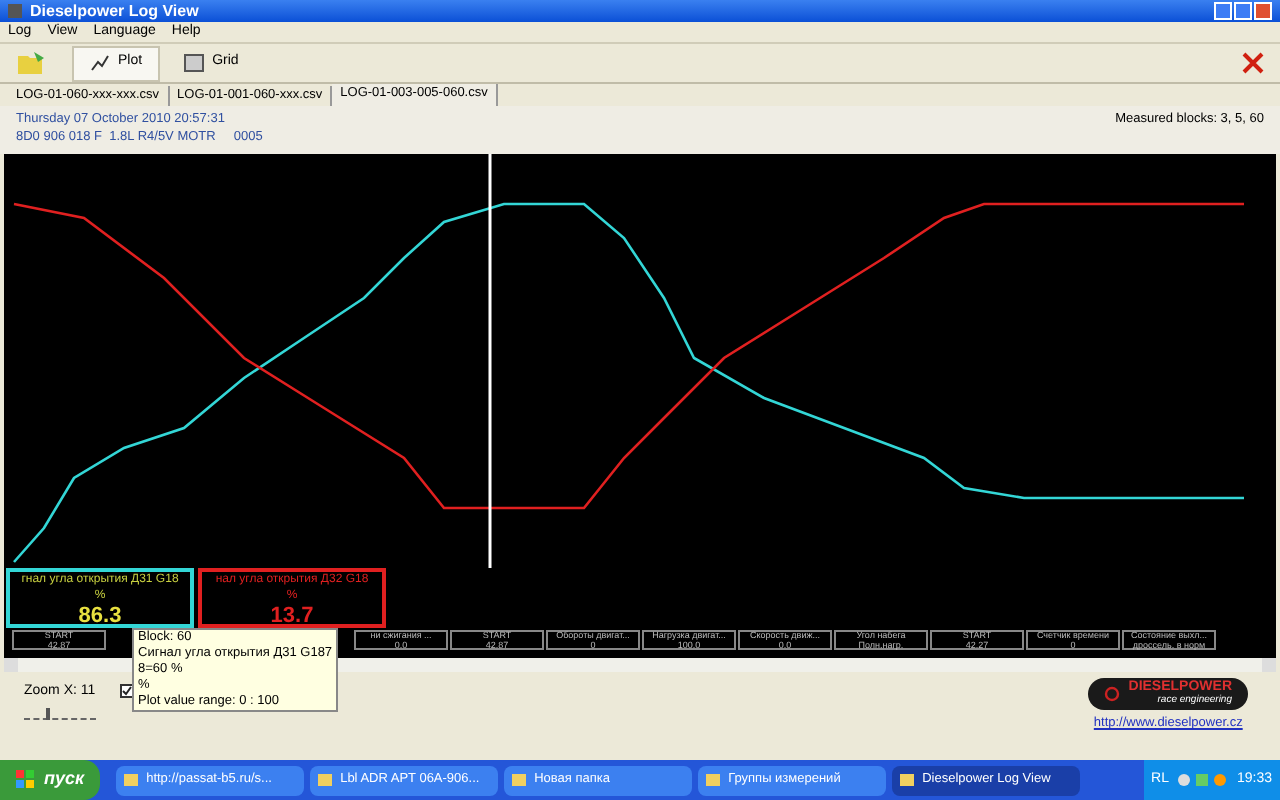 The width and height of the screenshot is (1280, 800). What do you see at coordinates (15, 11) in the screenshot?
I see `app-icon` at bounding box center [15, 11].